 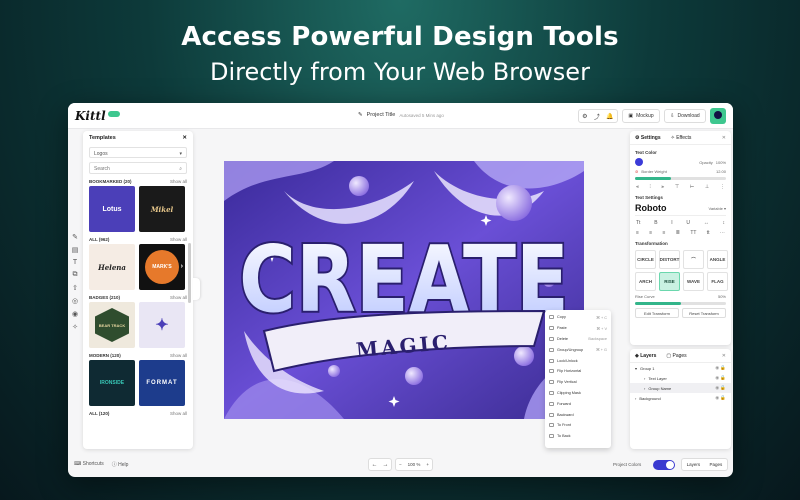 What do you see at coordinates (112, 267) in the screenshot?
I see `template-thumb: Helena` at bounding box center [112, 267].